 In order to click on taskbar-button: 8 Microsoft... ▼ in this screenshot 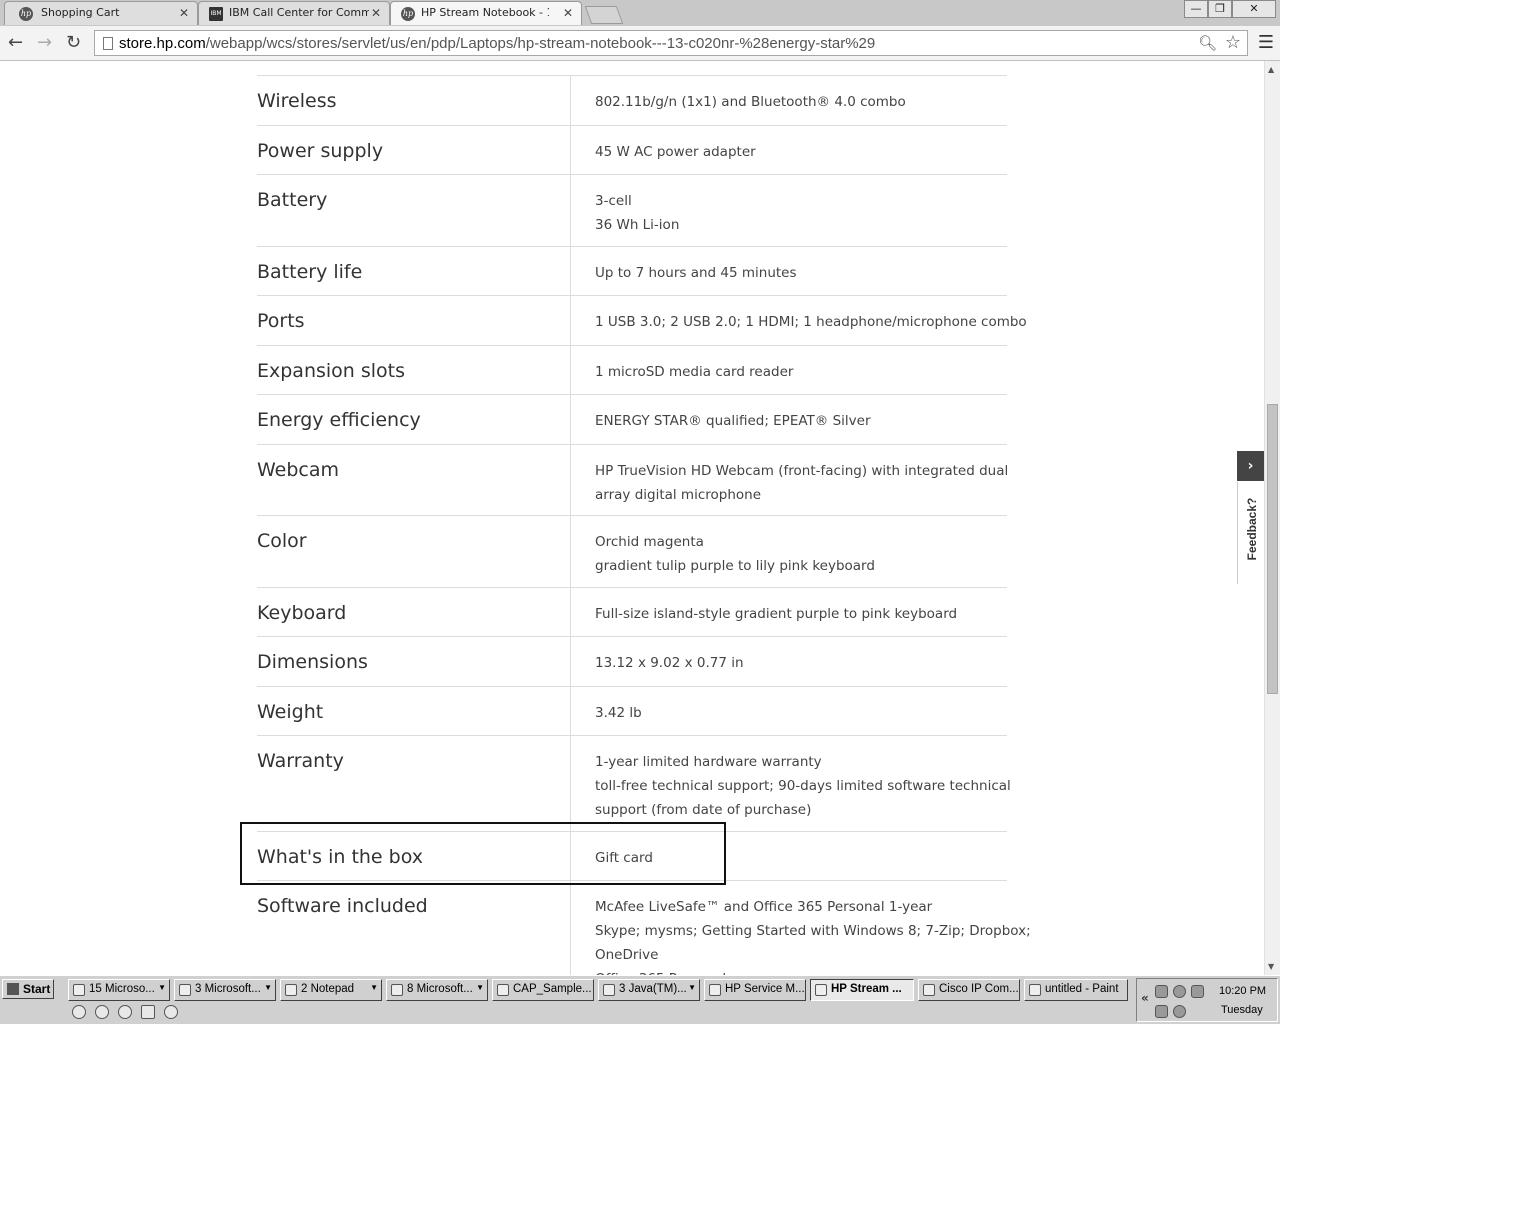, I will do `click(437, 990)`.